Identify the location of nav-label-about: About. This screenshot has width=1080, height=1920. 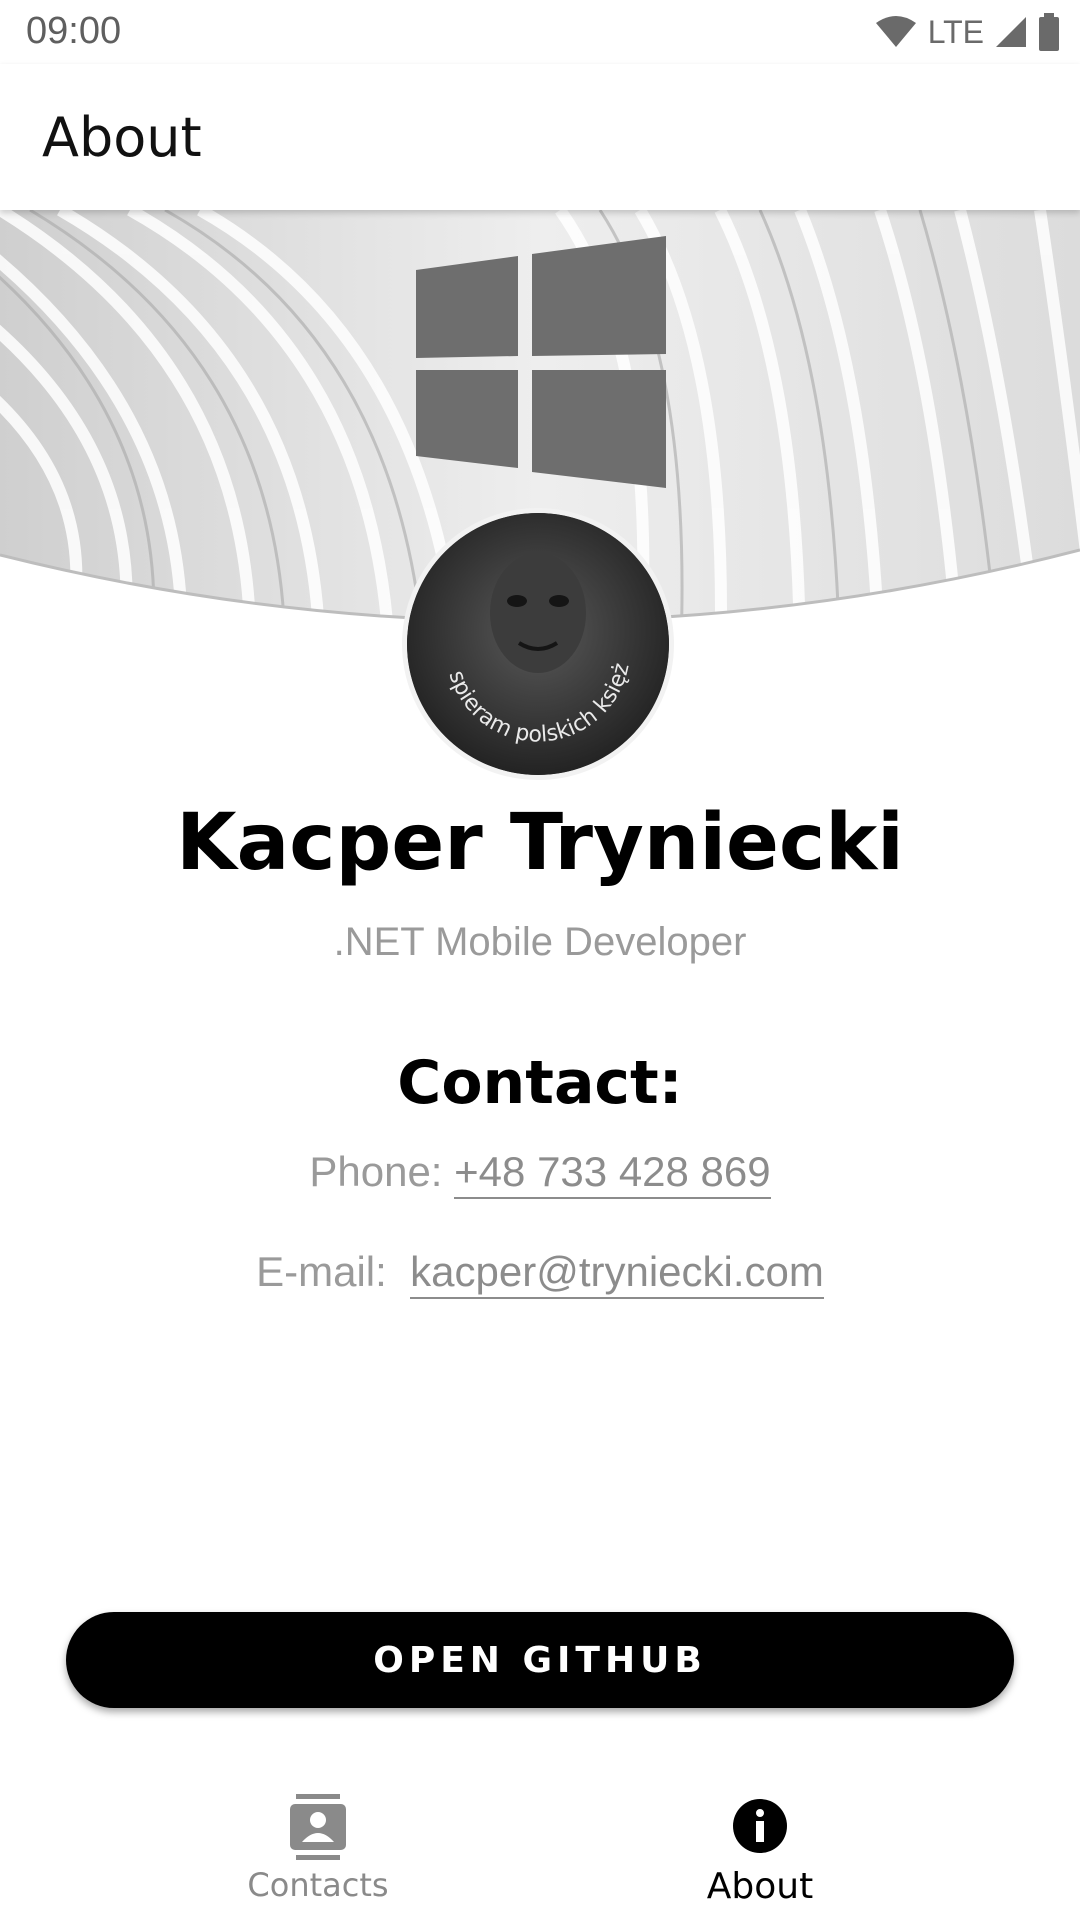
(760, 1886).